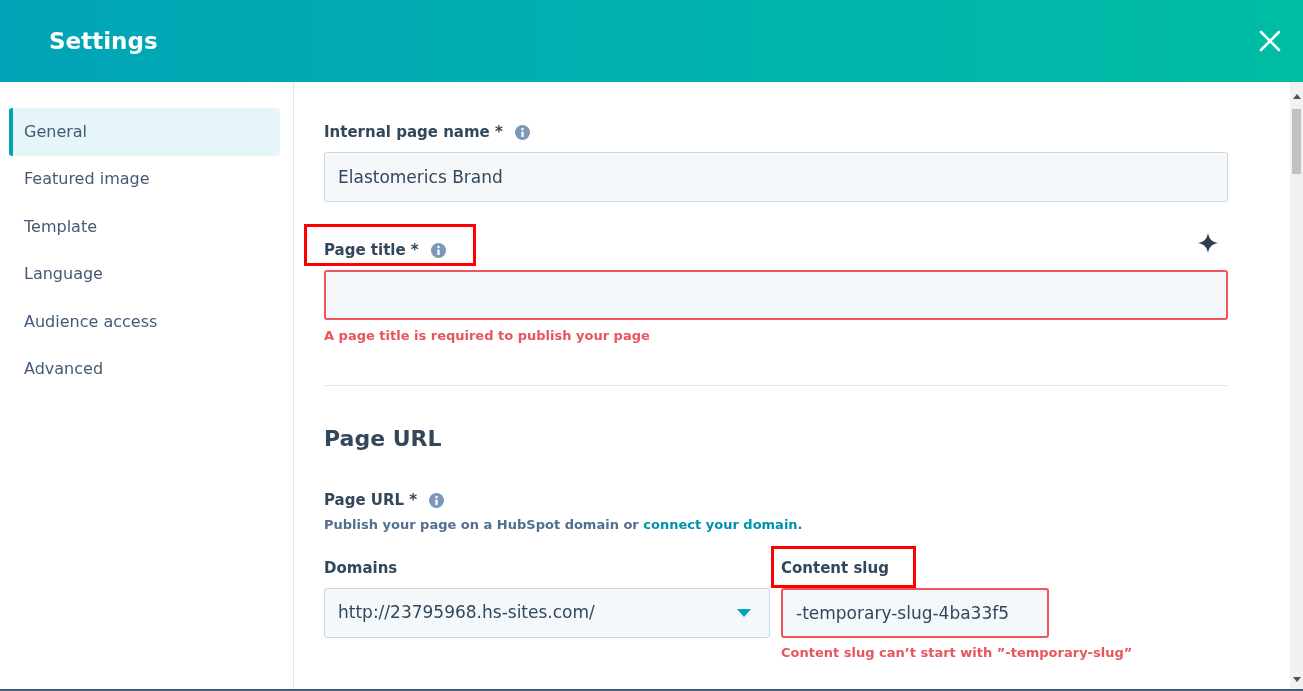 This screenshot has height=691, width=1303. Describe the element at coordinates (1296, 385) in the screenshot. I see `scrollbar` at that location.